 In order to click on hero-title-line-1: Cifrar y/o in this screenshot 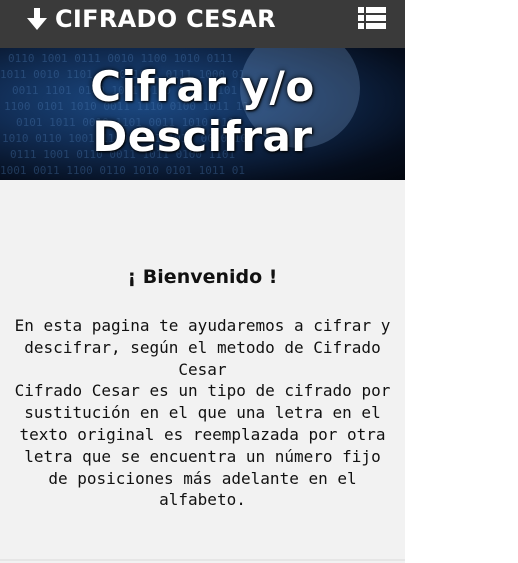, I will do `click(202, 86)`.